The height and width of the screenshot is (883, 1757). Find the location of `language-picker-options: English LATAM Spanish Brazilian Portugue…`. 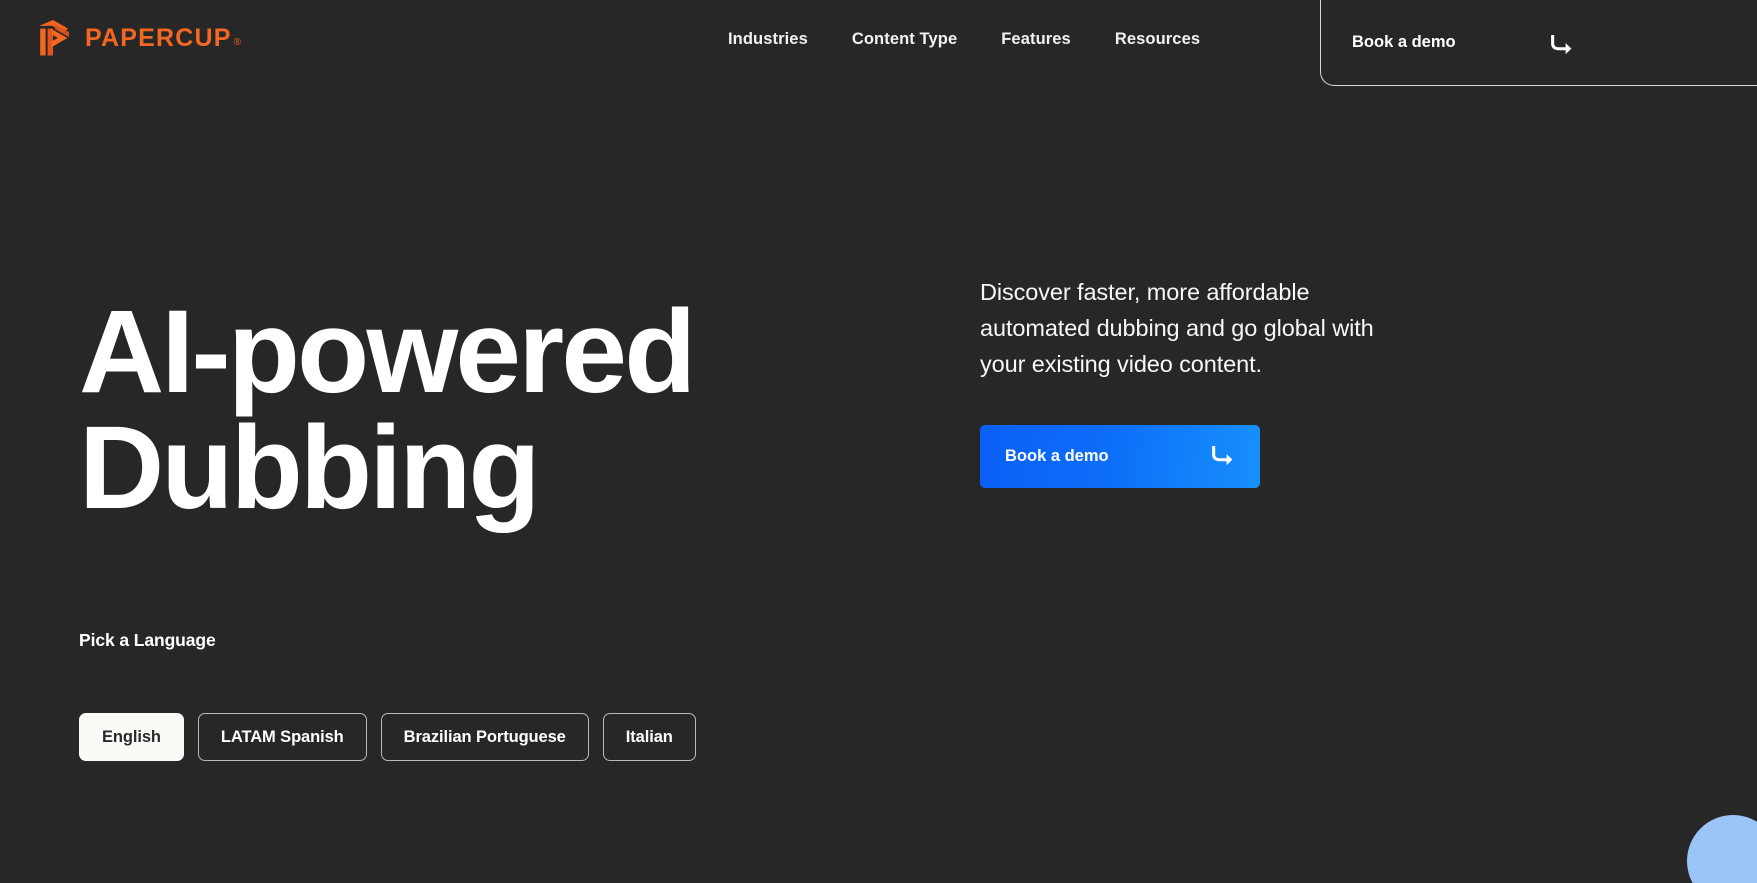

language-picker-options: English LATAM Spanish Brazilian Portugue… is located at coordinates (387, 737).